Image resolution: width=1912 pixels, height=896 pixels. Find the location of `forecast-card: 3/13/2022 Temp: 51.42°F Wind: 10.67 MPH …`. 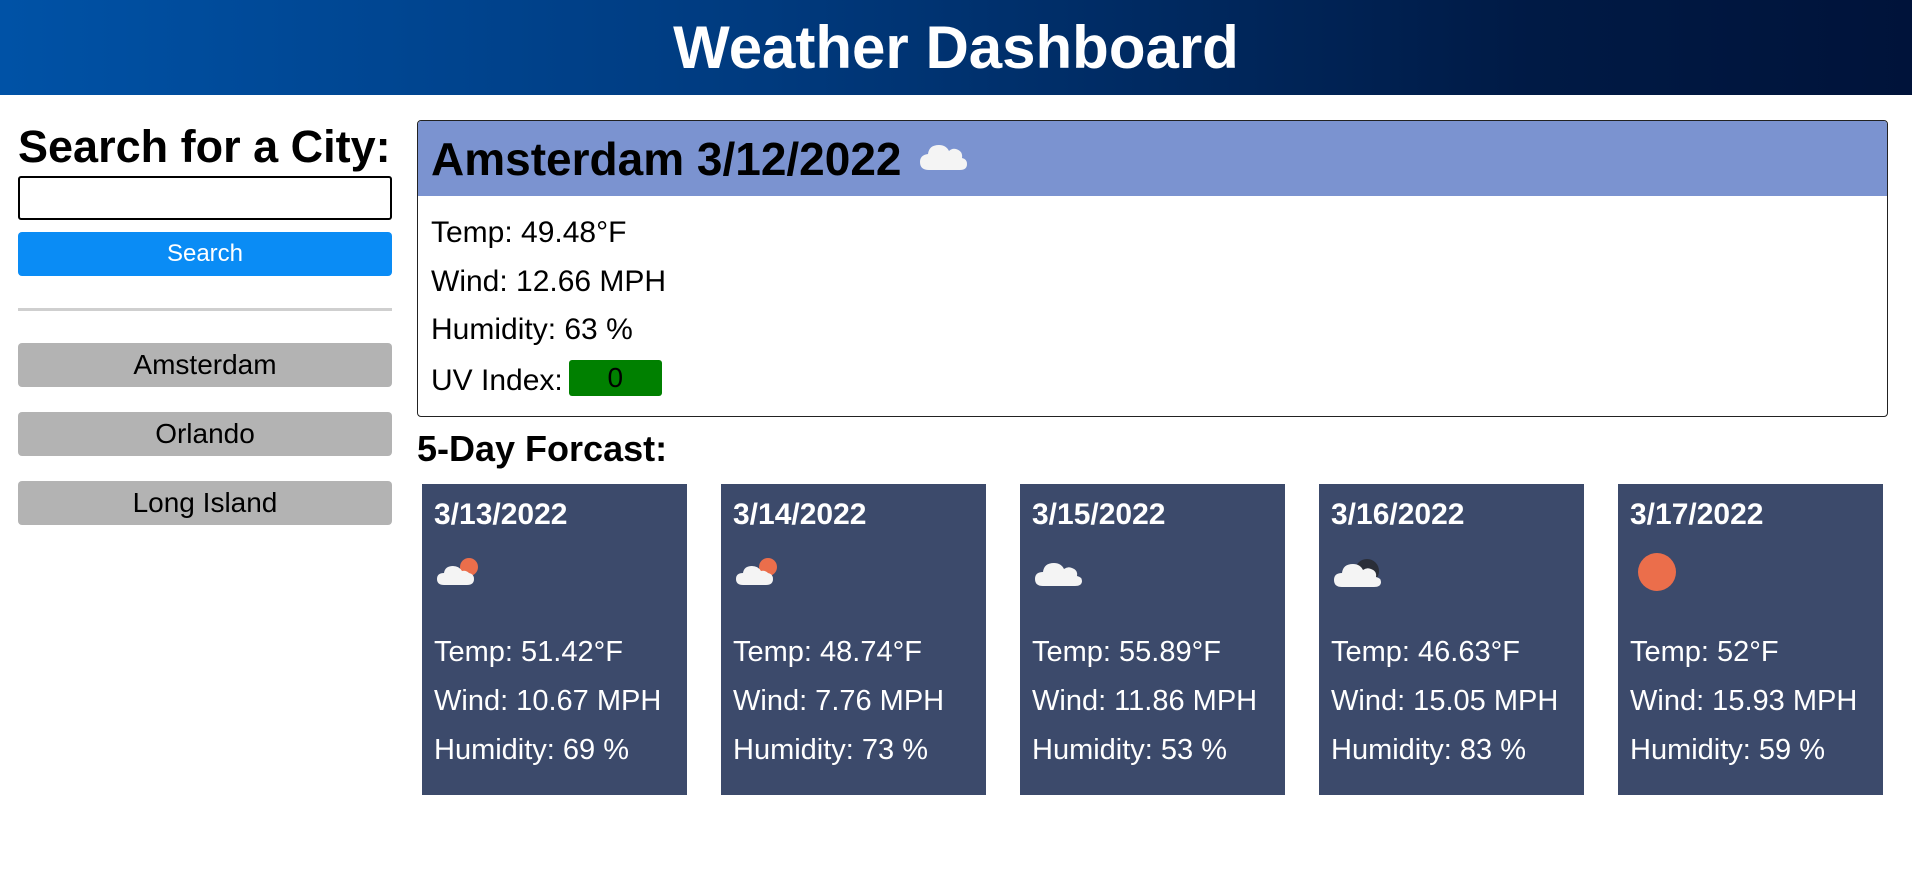

forecast-card: 3/13/2022 Temp: 51.42°F Wind: 10.67 MPH … is located at coordinates (554, 639).